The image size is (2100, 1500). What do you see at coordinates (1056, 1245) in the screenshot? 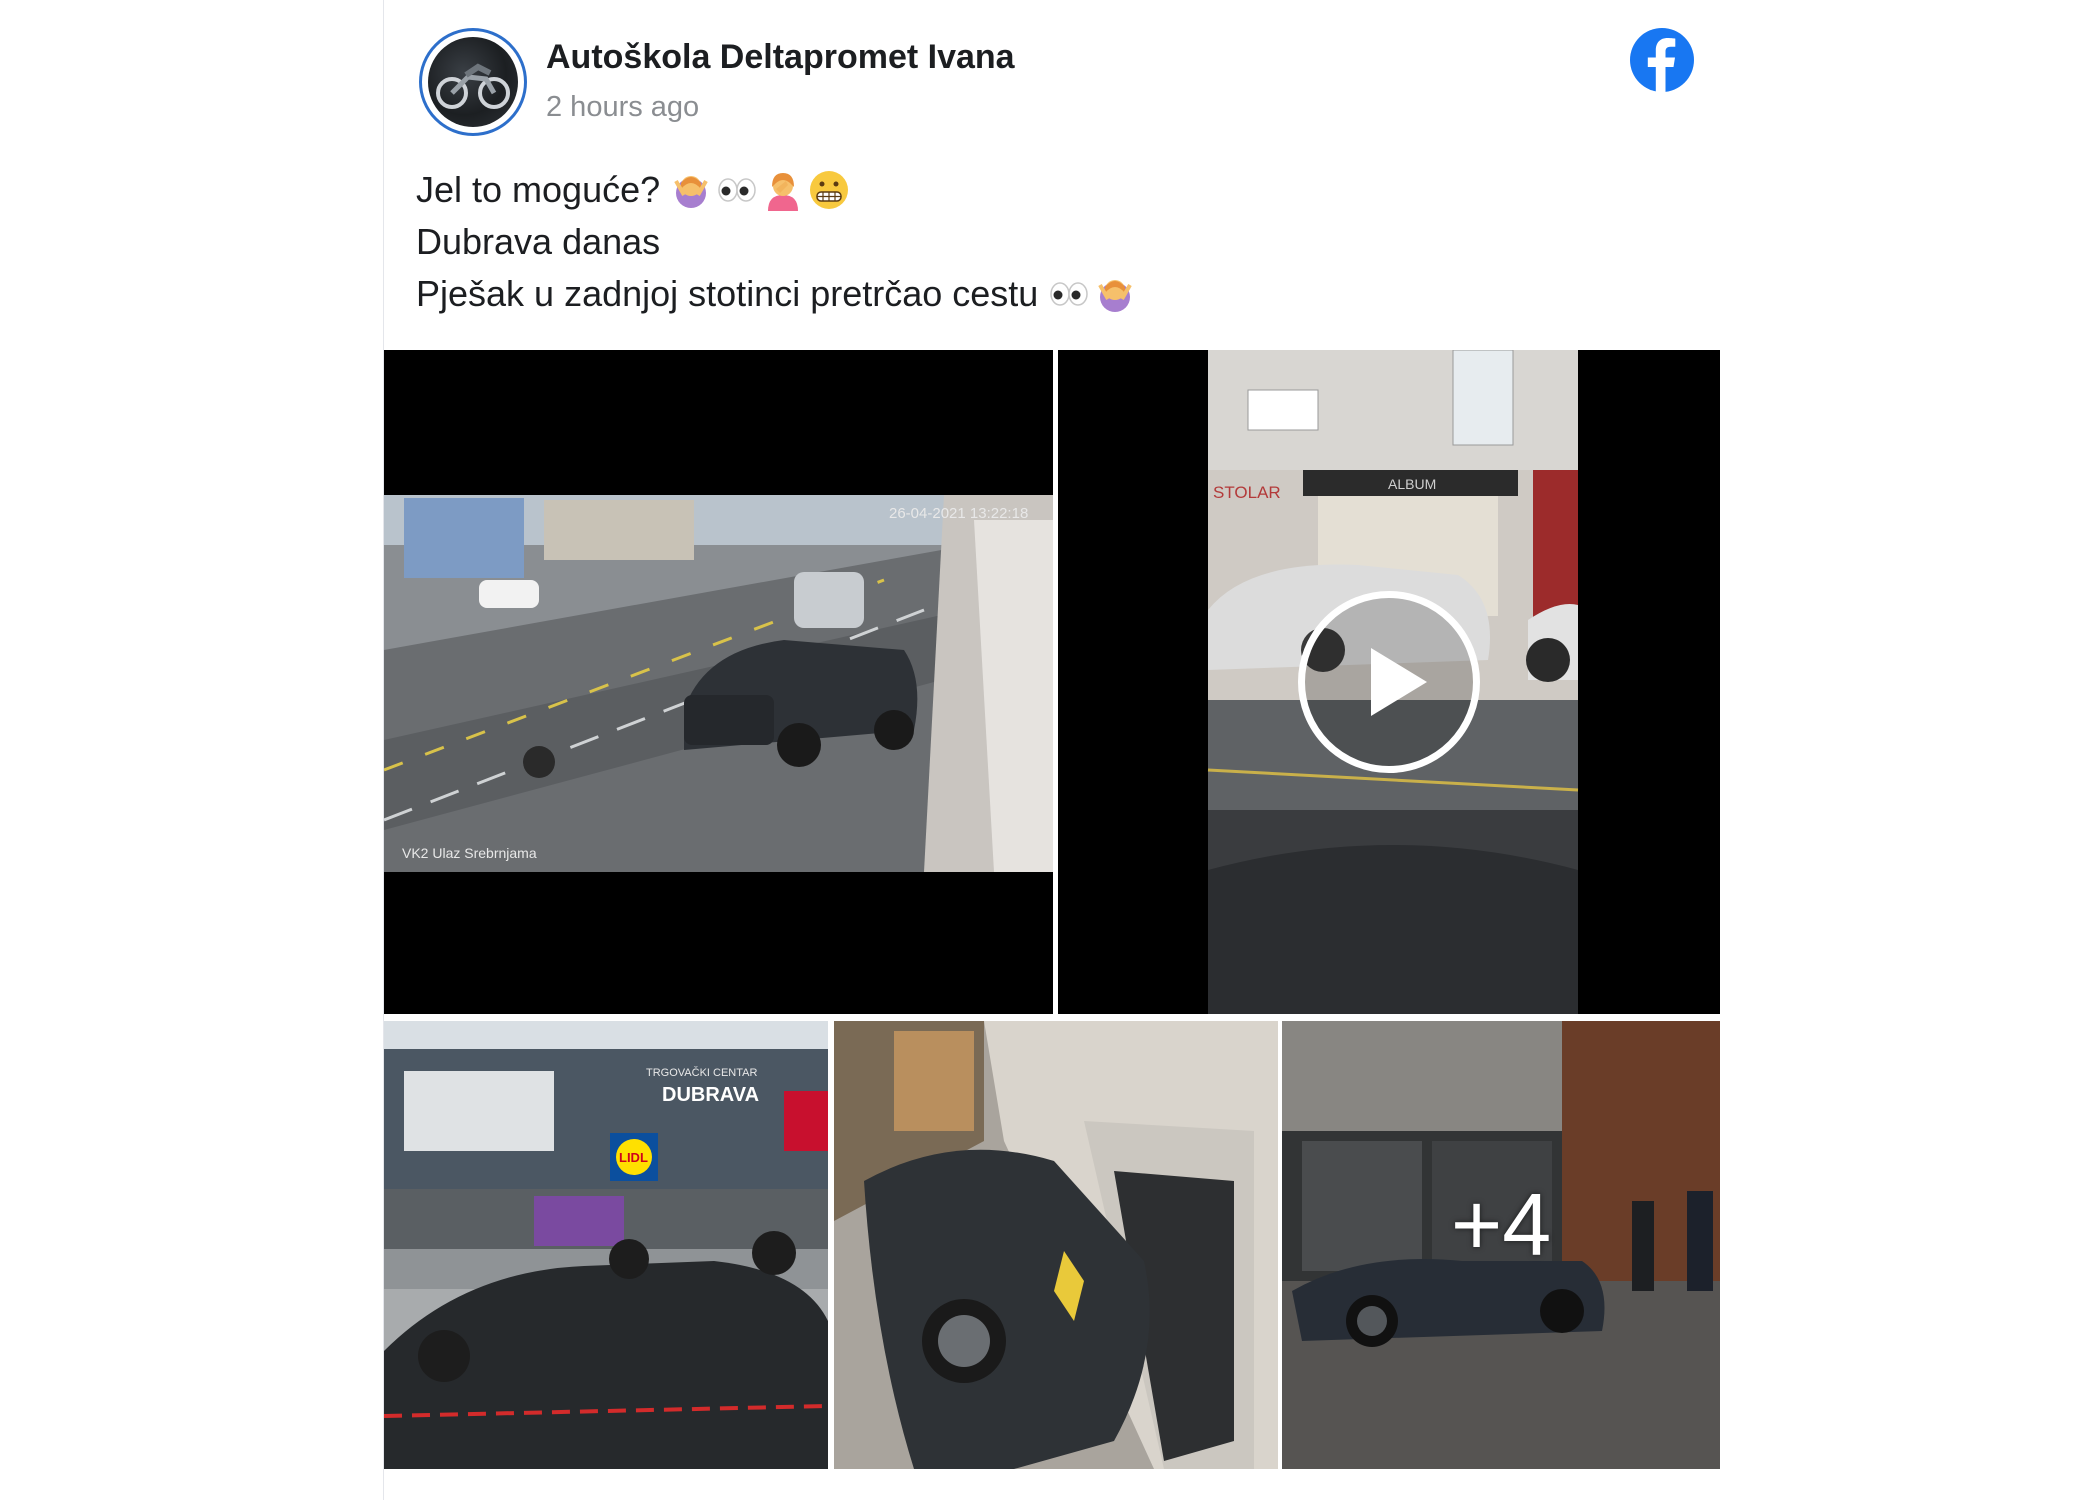
I see `media-wrecked-car-photo` at bounding box center [1056, 1245].